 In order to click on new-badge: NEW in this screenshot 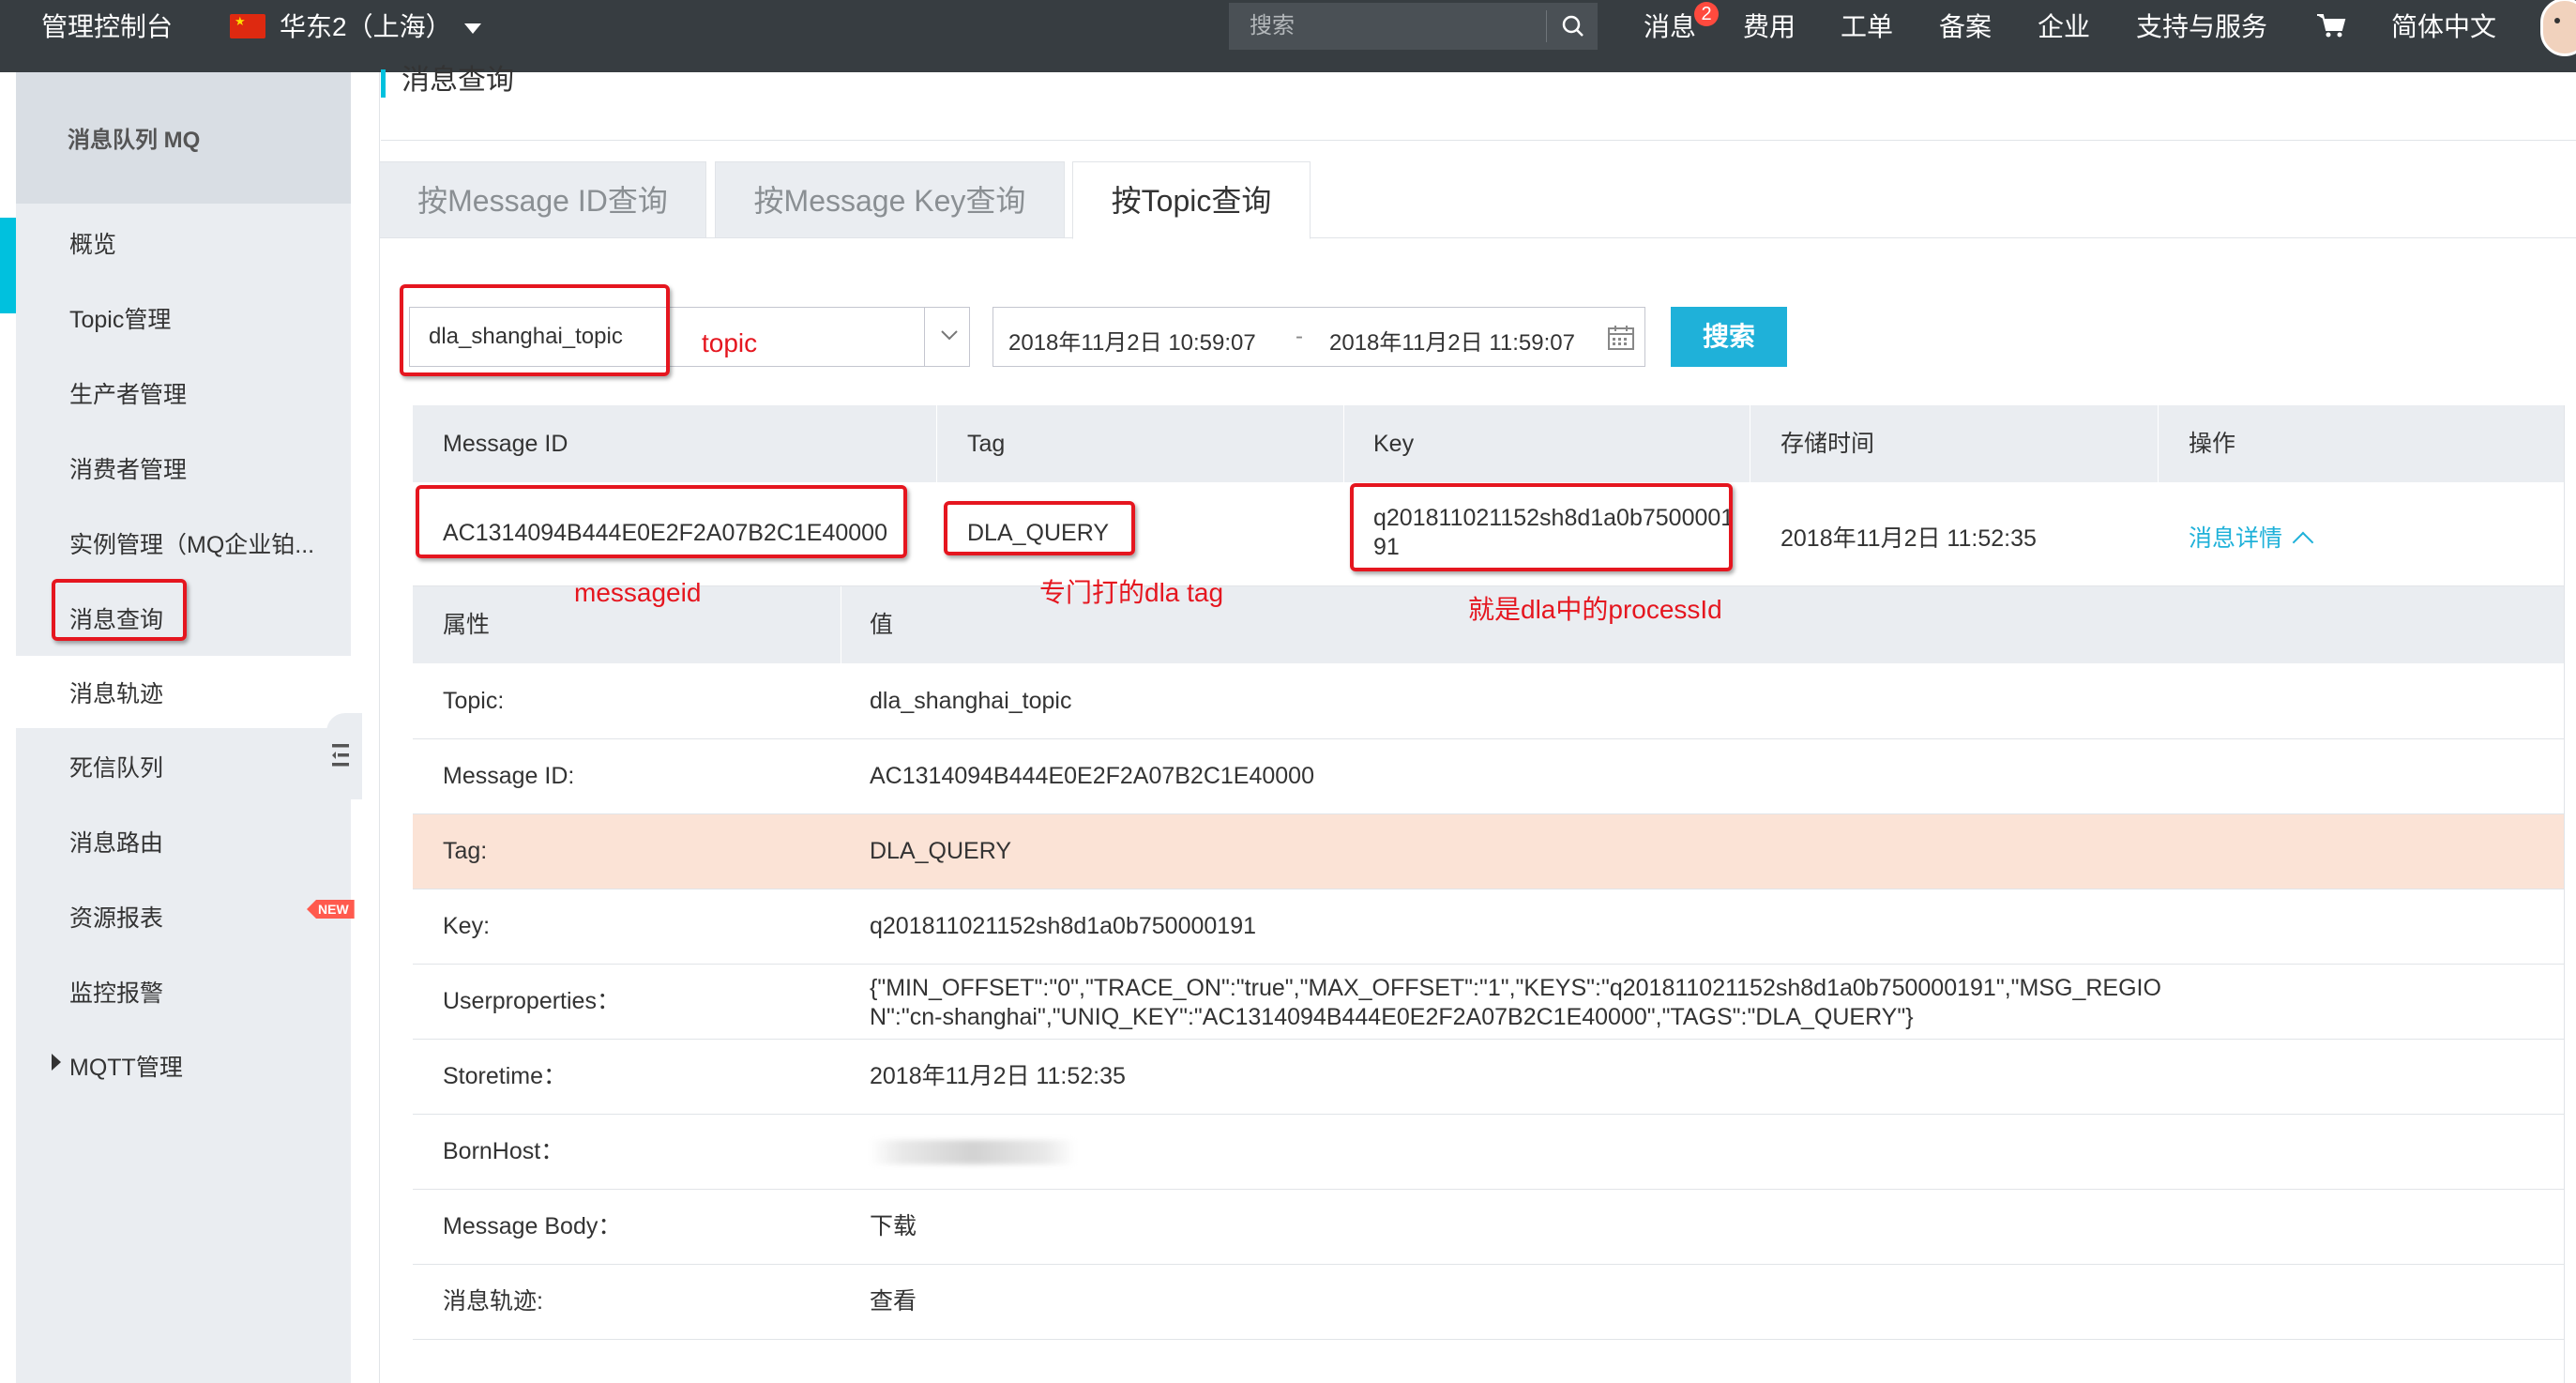, I will do `click(331, 909)`.